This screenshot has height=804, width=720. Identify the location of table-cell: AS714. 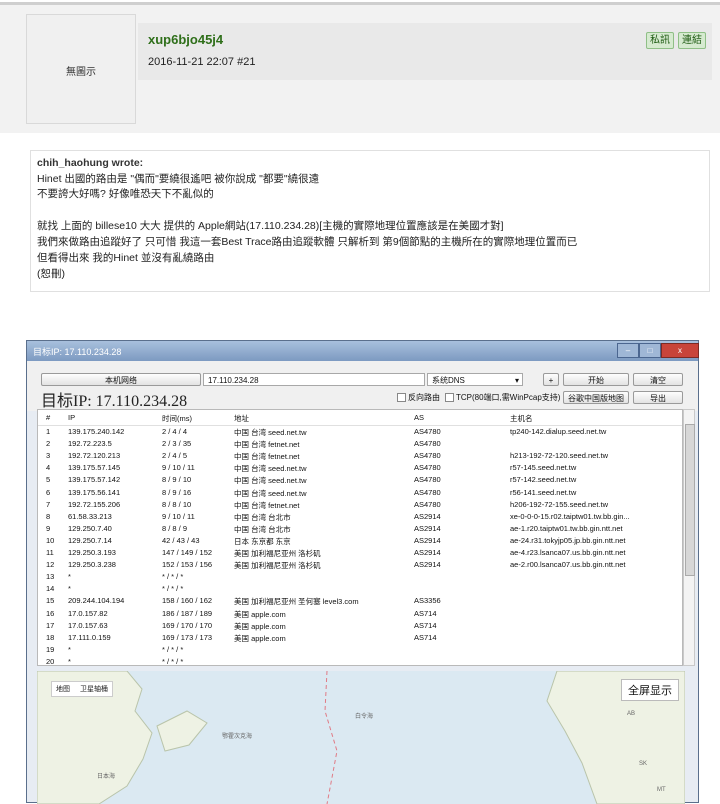
(425, 625).